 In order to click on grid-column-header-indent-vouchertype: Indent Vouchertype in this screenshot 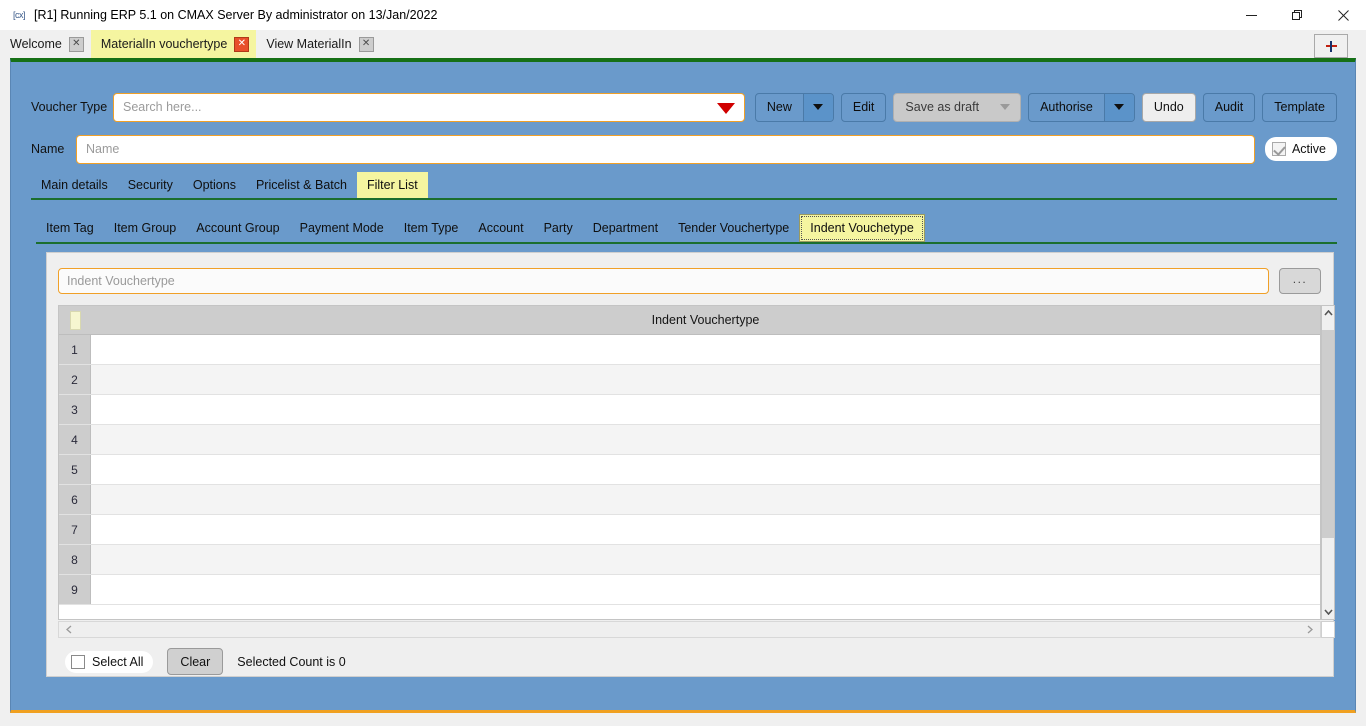, I will do `click(705, 320)`.